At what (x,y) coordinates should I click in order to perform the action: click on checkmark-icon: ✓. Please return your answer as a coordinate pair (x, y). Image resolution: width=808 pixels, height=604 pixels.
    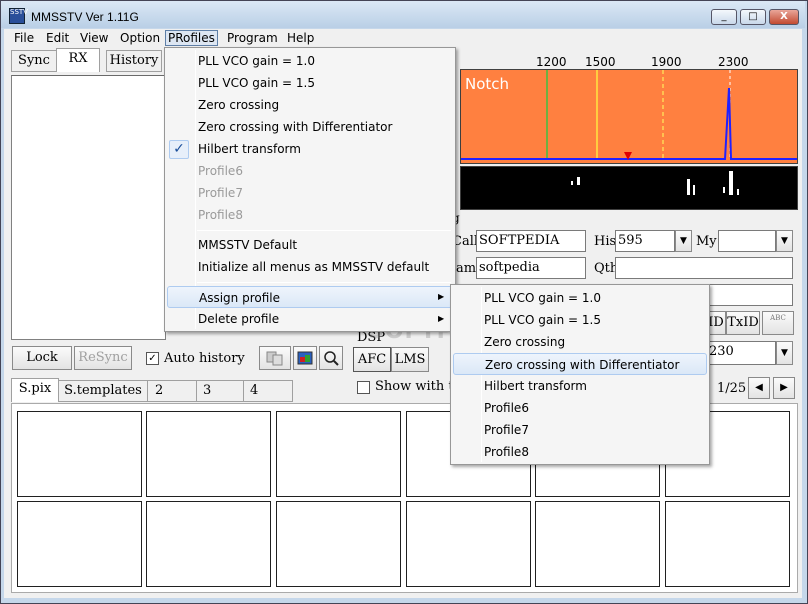
    Looking at the image, I should click on (179, 149).